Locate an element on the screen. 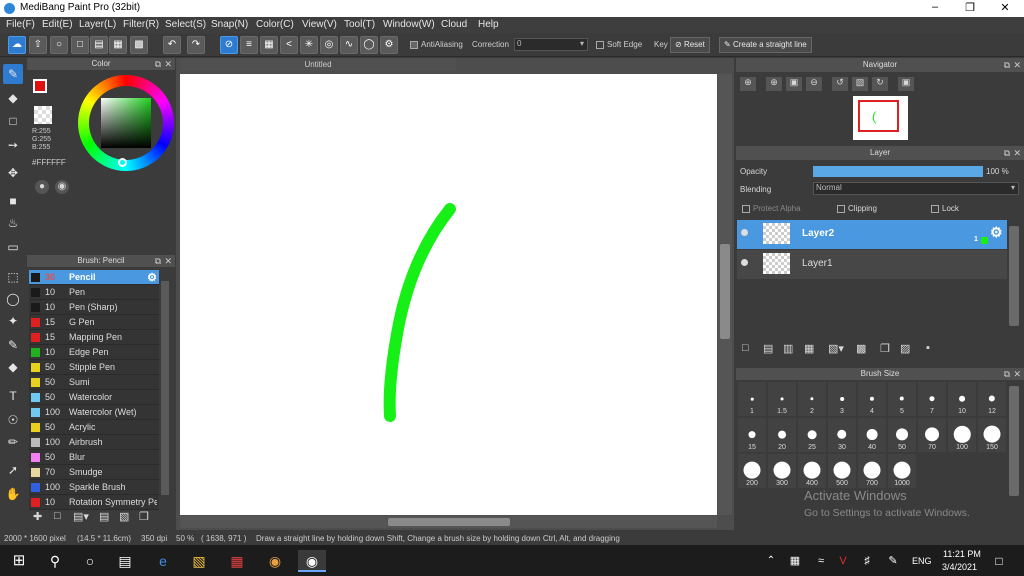 The height and width of the screenshot is (576, 1024). flip-horizontal-icon: ▣ is located at coordinates (906, 84).